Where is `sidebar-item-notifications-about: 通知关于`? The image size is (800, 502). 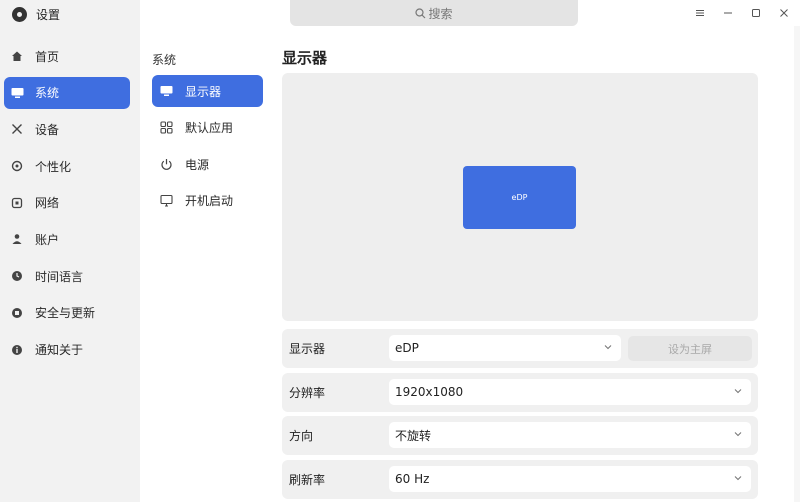 sidebar-item-notifications-about: 通知关于 is located at coordinates (67, 350).